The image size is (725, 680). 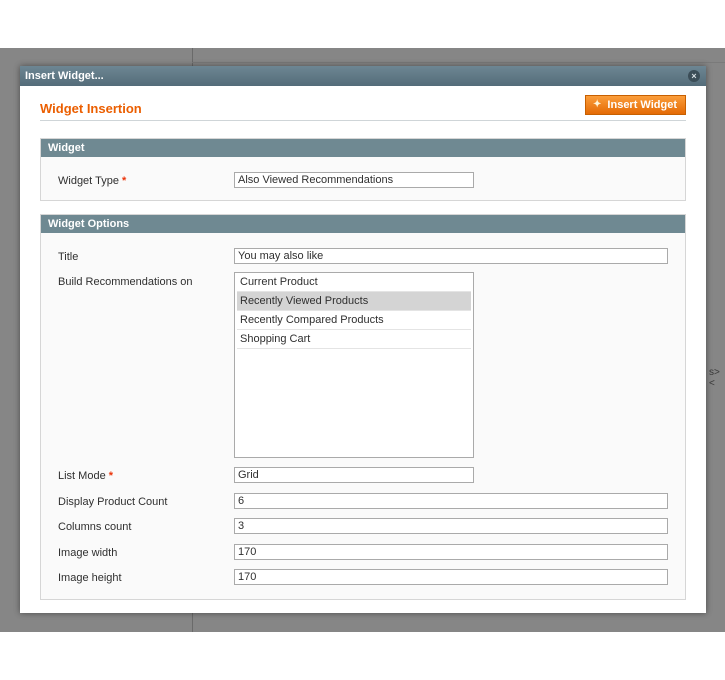 What do you see at coordinates (451, 577) in the screenshot?
I see `image-height-input: 170` at bounding box center [451, 577].